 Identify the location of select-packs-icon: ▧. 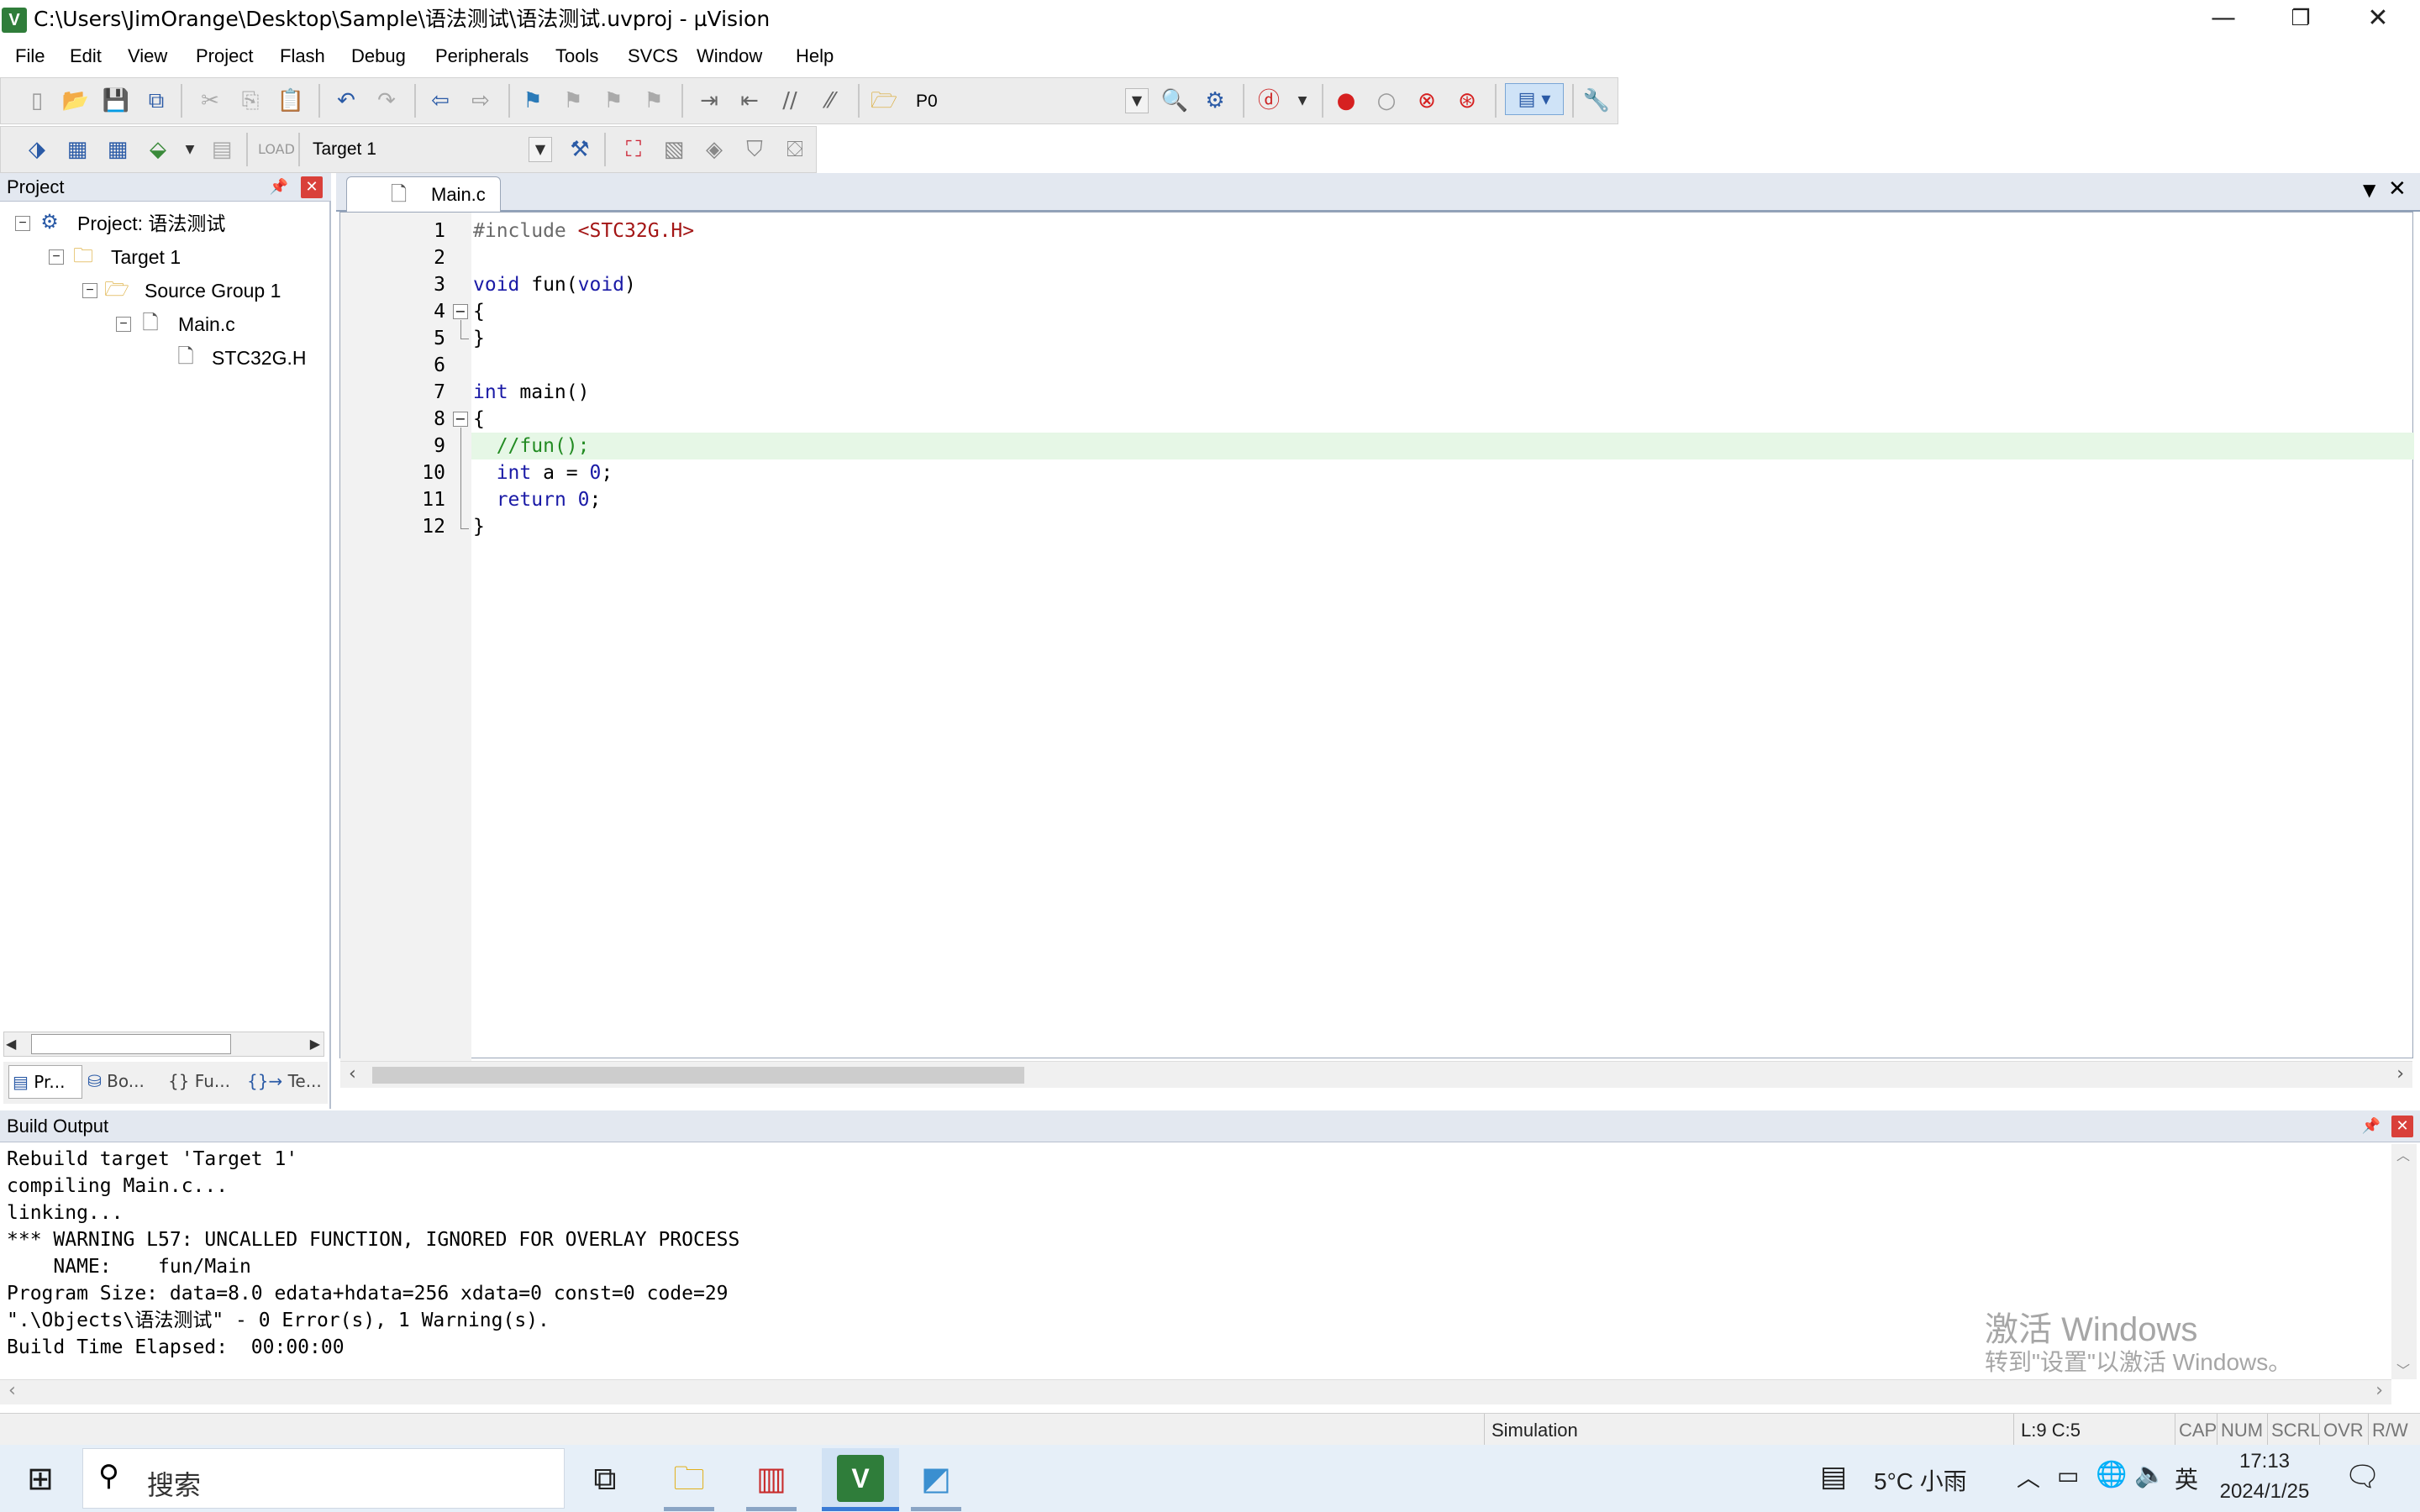
(674, 149).